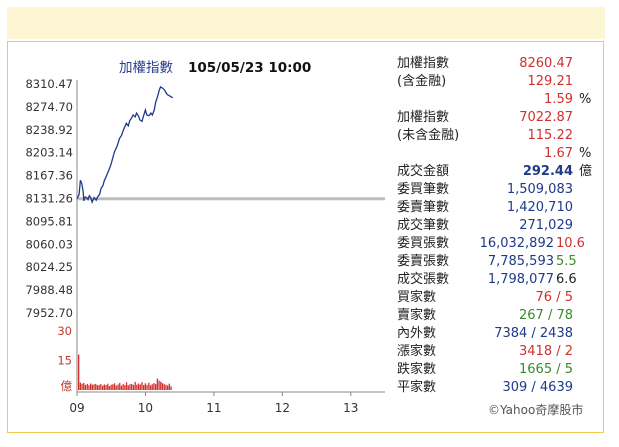 This screenshot has width=619, height=447. What do you see at coordinates (423, 279) in the screenshot?
I see `quote-label: 成交張數` at bounding box center [423, 279].